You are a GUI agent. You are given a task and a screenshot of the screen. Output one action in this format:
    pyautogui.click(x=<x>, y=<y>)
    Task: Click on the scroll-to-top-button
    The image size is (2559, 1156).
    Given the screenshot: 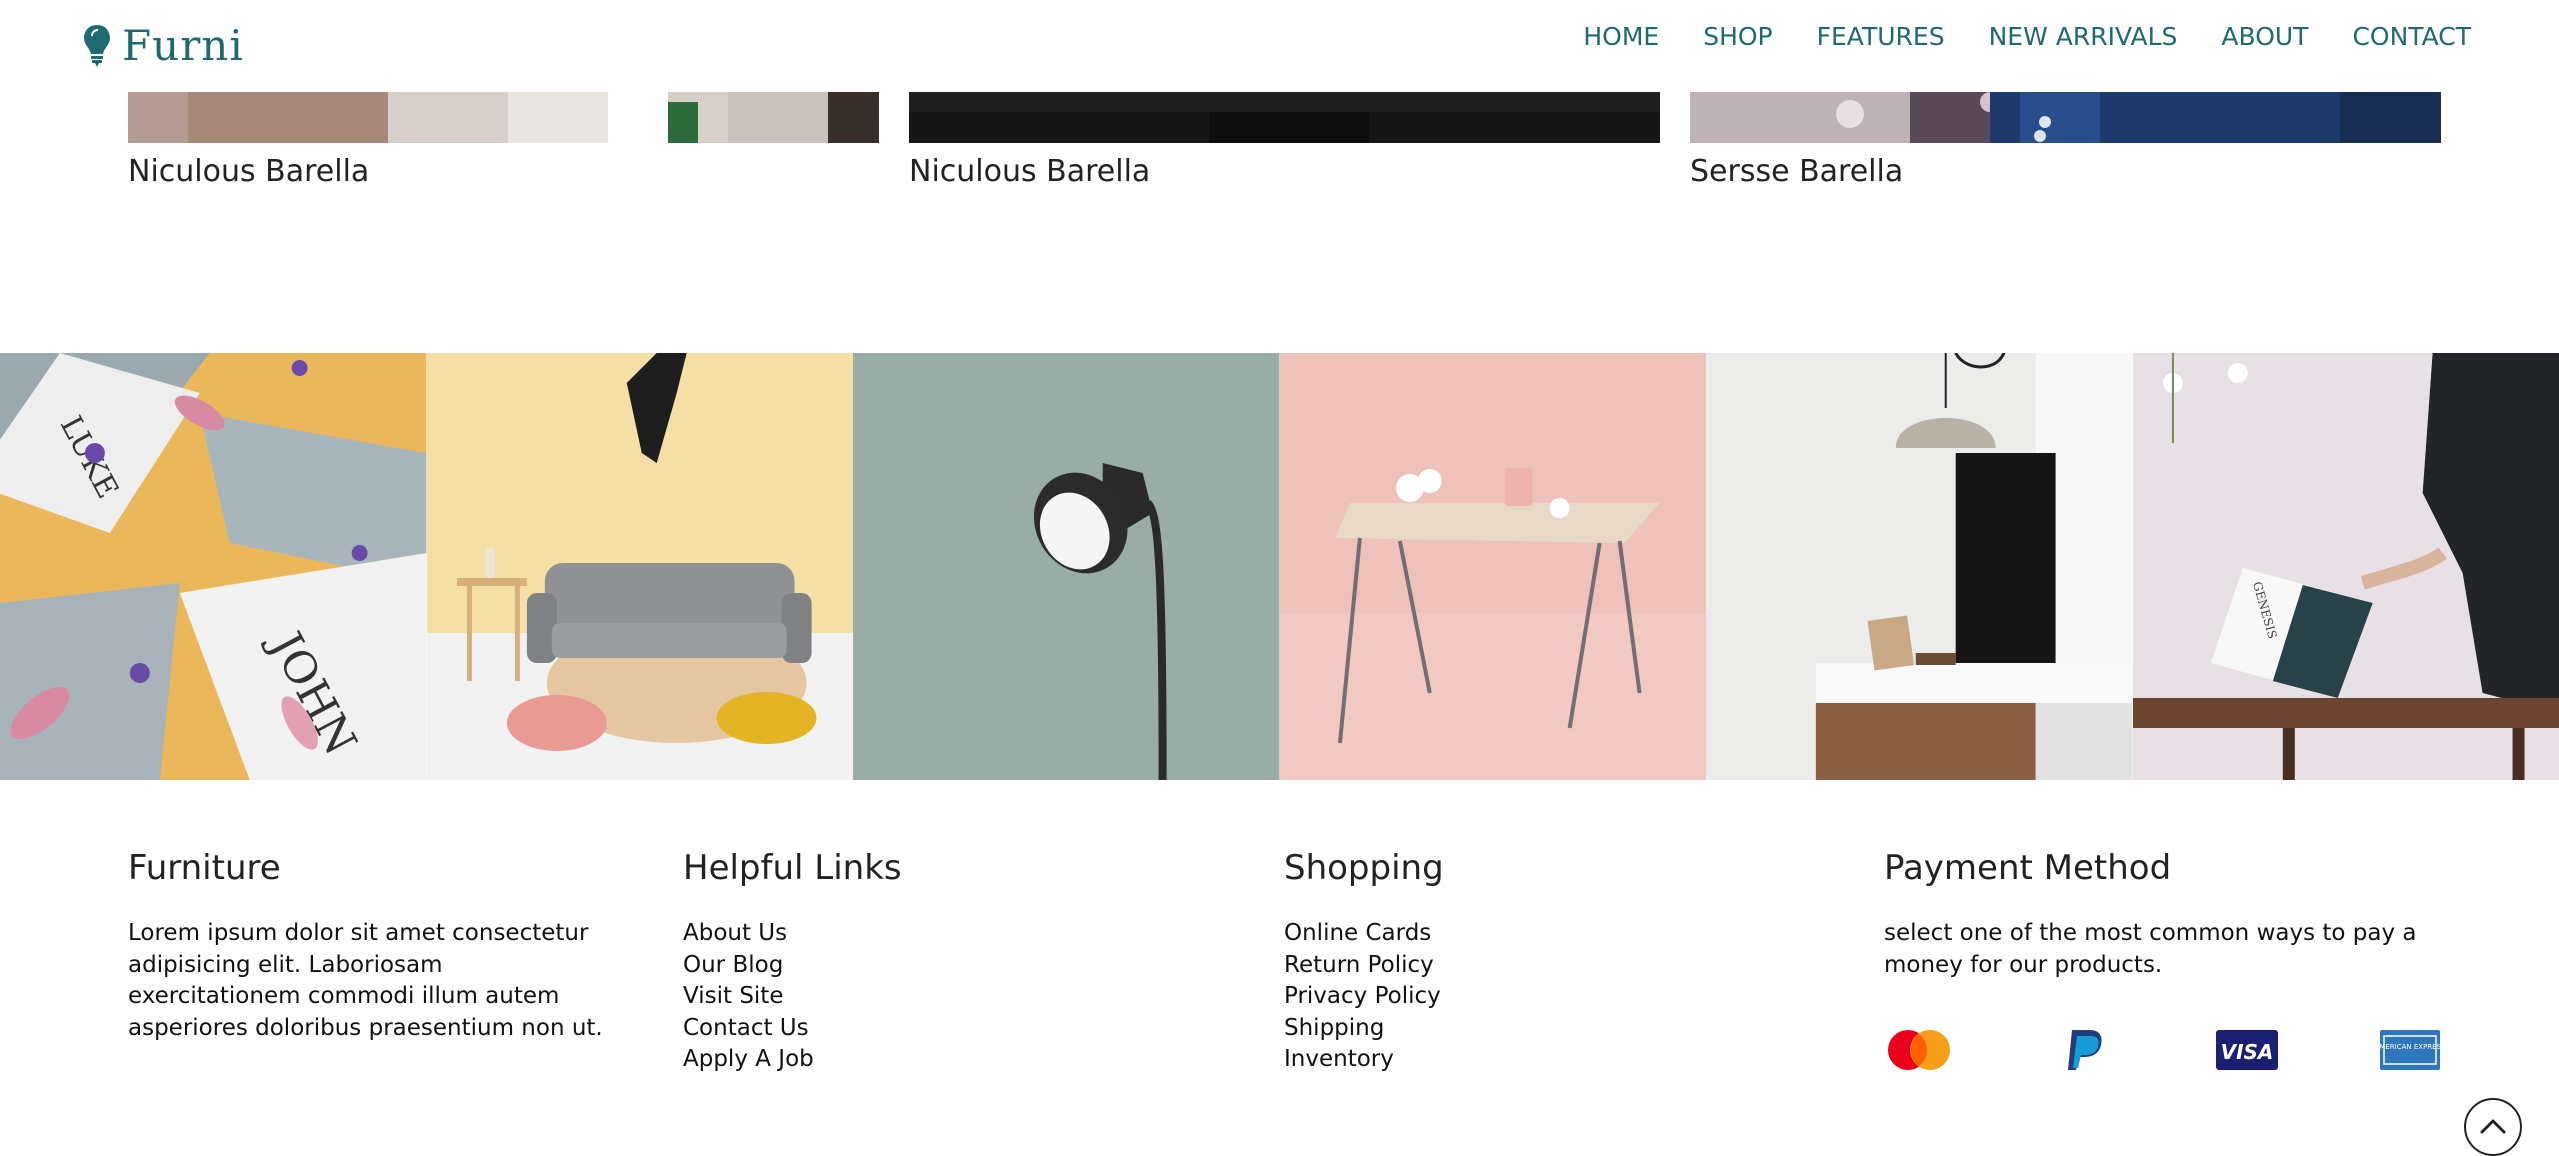 What is the action you would take?
    pyautogui.click(x=2493, y=1127)
    